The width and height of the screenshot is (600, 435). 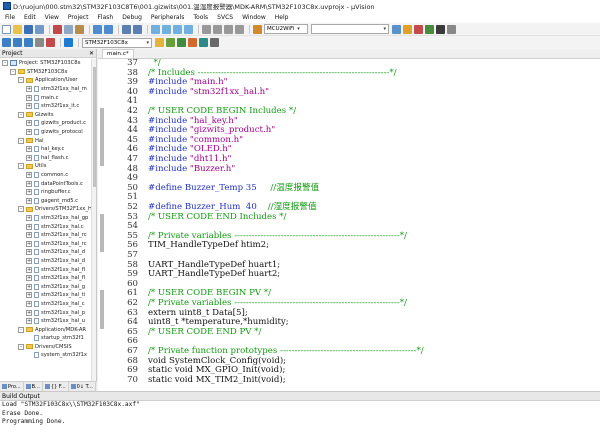 What do you see at coordinates (46, 209) in the screenshot?
I see `tree-item: - Drivers/STM32F1xx_H` at bounding box center [46, 209].